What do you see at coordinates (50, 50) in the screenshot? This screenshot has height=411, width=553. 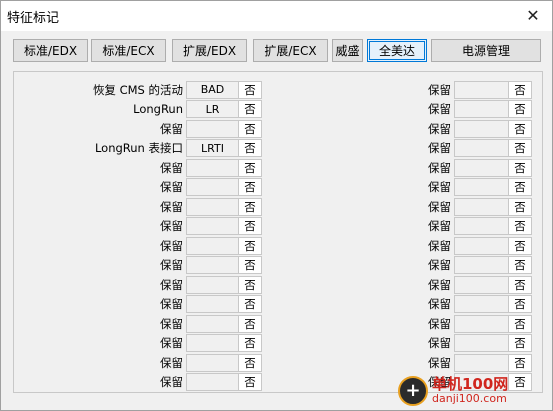 I see `tab-1: 标准/EDX` at bounding box center [50, 50].